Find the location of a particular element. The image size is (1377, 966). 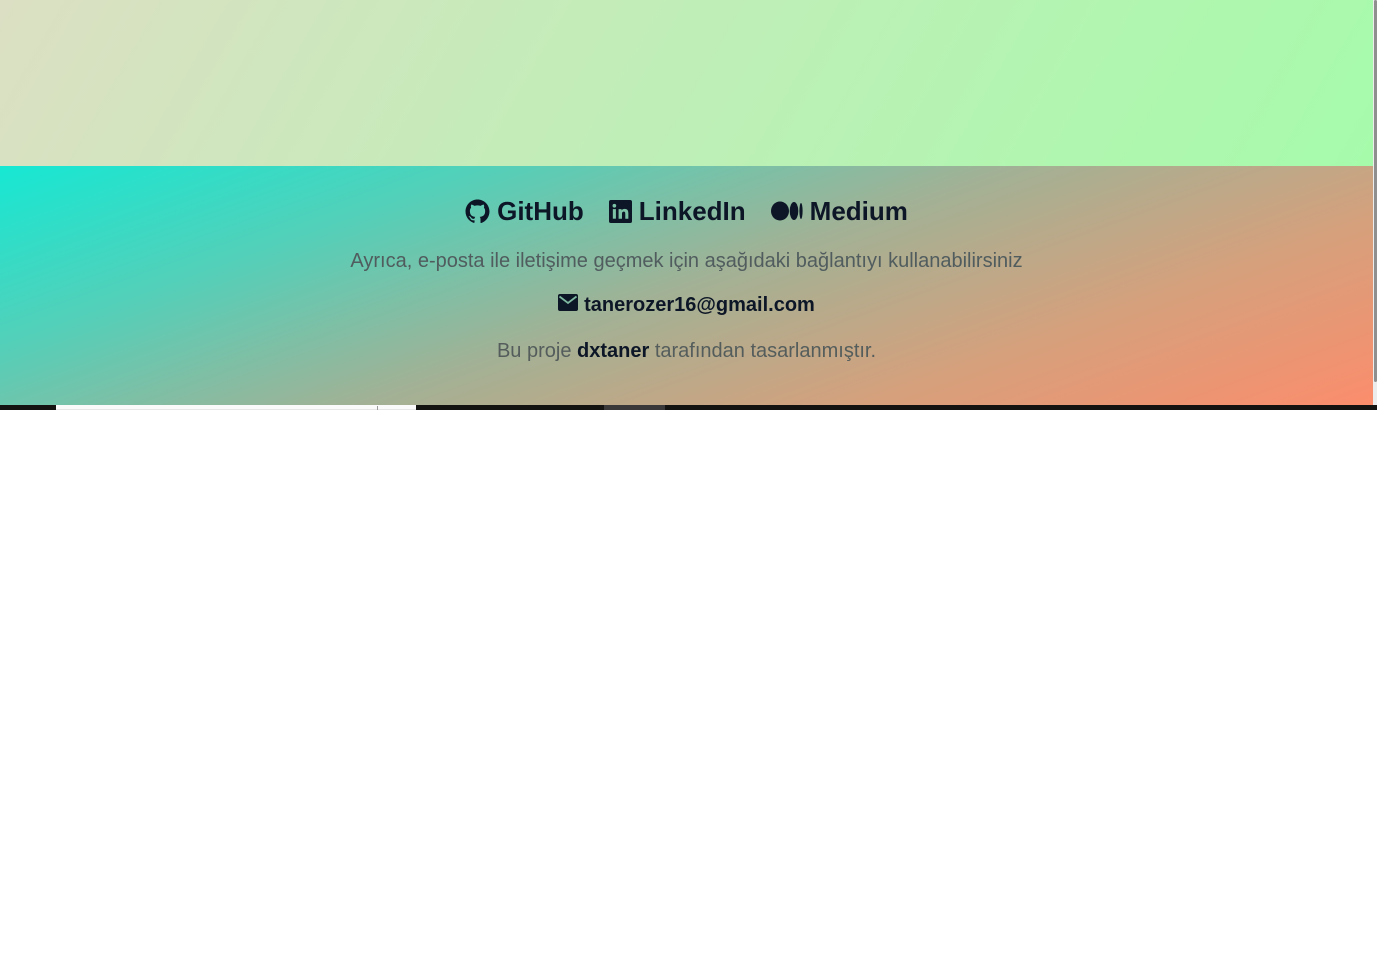

social-links: GitHub LinkedIn Medium is located at coordinates (686, 211).